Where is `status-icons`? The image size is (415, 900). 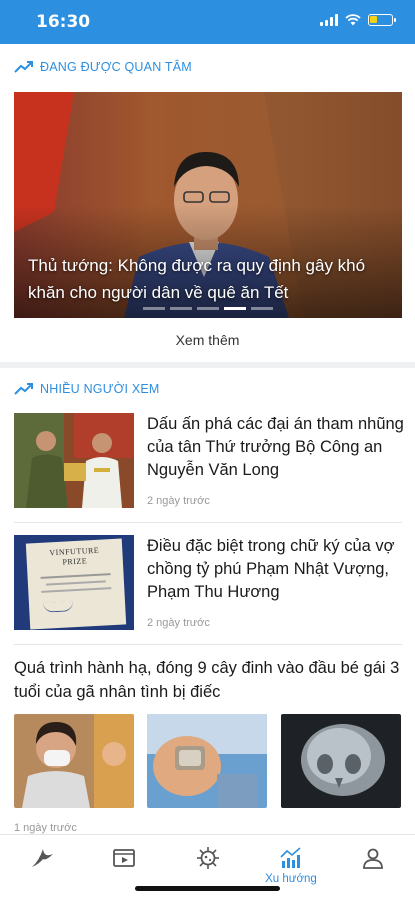 status-icons is located at coordinates (358, 20).